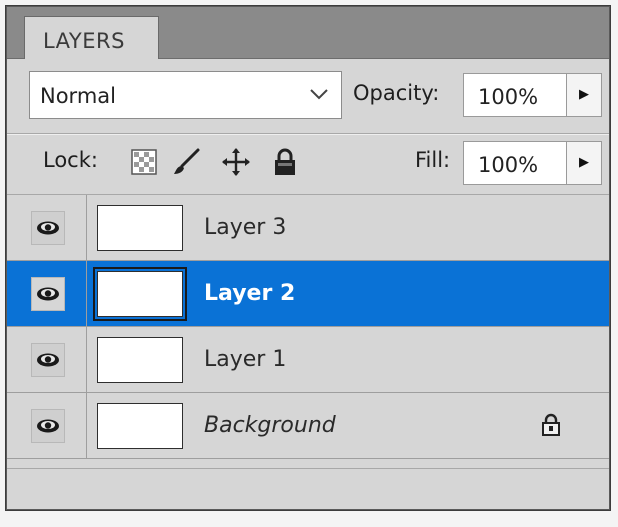 Image resolution: width=618 pixels, height=527 pixels. I want to click on opacity-slider-arrow-button: ▶, so click(584, 95).